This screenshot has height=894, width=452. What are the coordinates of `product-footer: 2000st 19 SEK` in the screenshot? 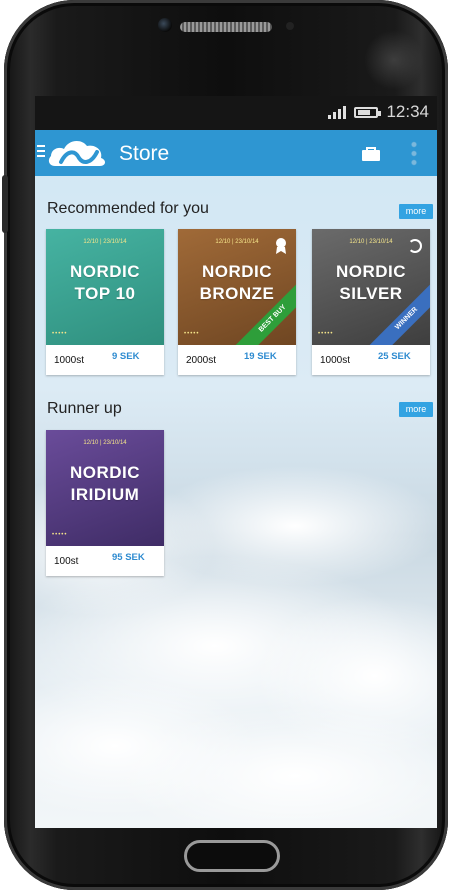 It's located at (237, 360).